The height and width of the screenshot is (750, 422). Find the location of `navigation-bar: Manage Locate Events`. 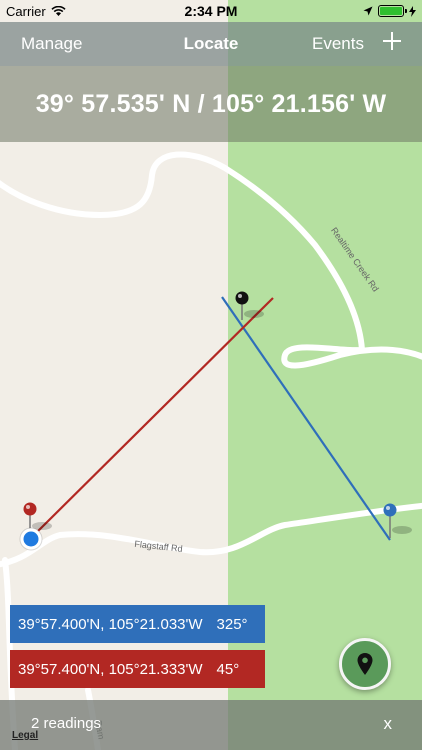

navigation-bar: Manage Locate Events is located at coordinates (211, 44).